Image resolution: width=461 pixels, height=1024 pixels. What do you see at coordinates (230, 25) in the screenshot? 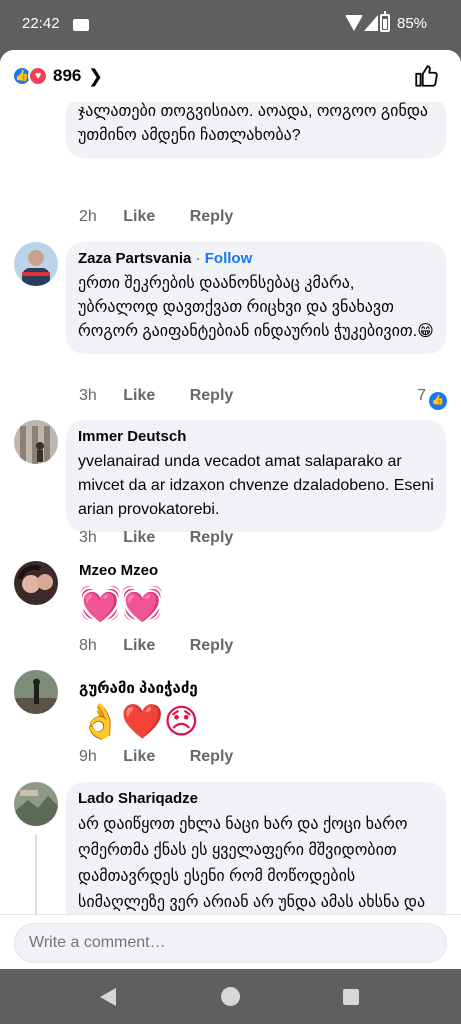
I see `status-bar: 22:42 85%` at bounding box center [230, 25].